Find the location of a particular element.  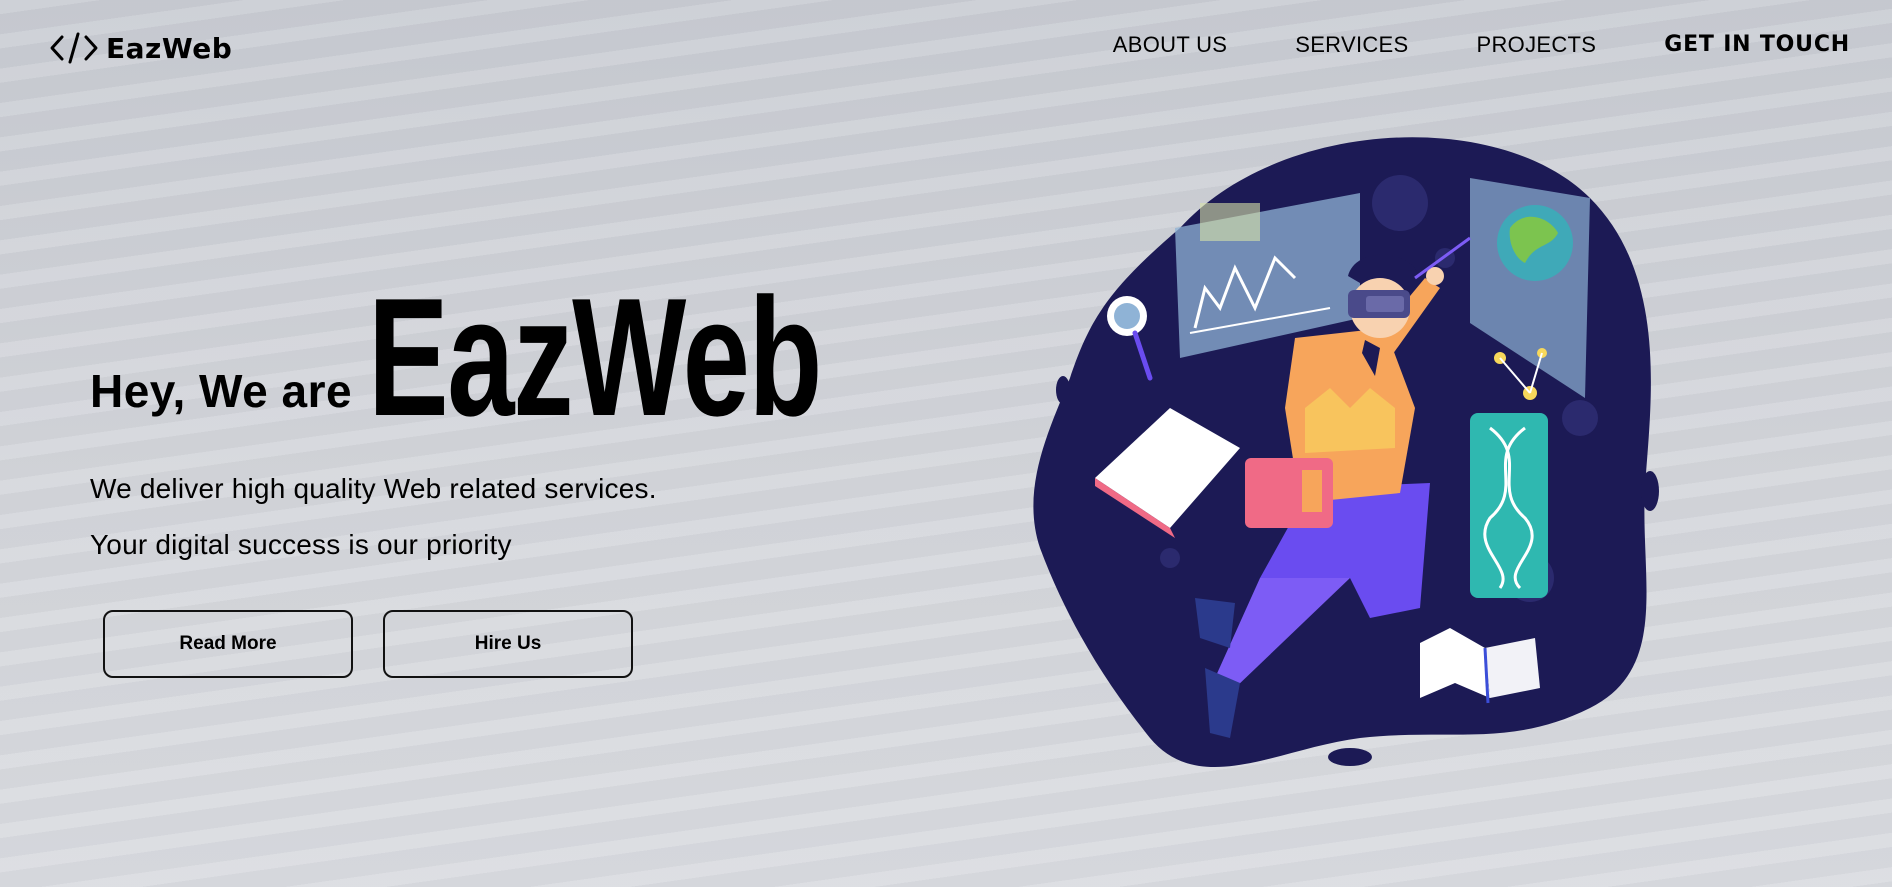

nav-get-in-touch: GET IN TOUCH is located at coordinates (1757, 45).